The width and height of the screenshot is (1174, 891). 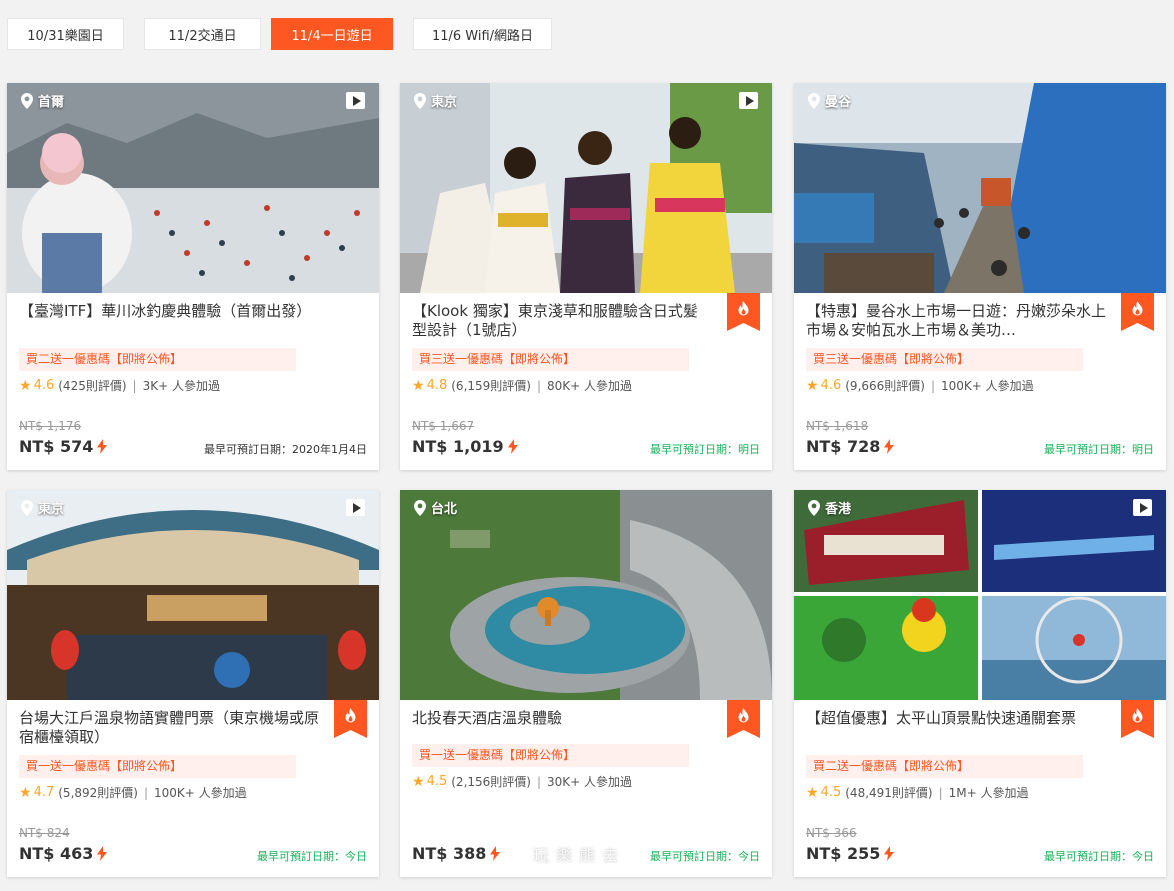 I want to click on price: NT$ 728, so click(x=850, y=446).